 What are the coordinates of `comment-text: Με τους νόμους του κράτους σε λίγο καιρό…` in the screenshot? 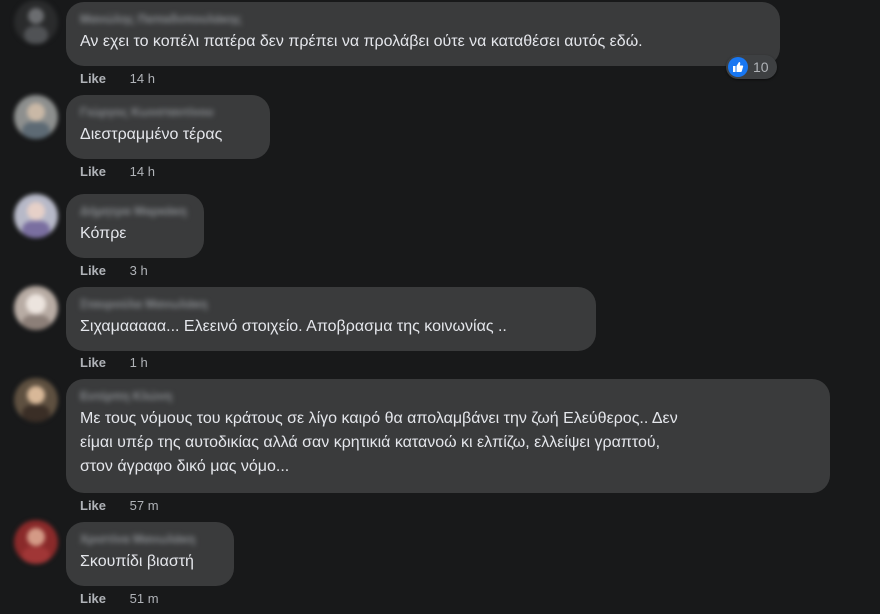 It's located at (379, 442).